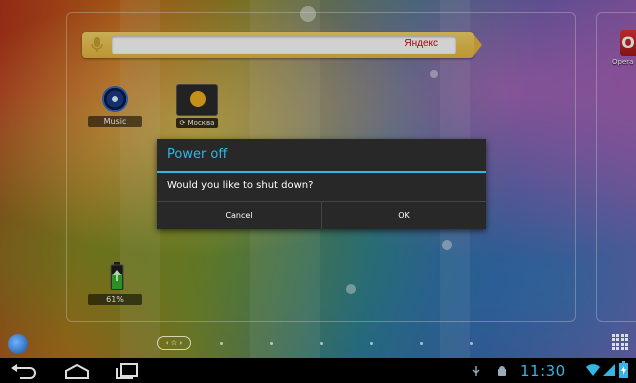 This screenshot has width=636, height=383. What do you see at coordinates (321, 172) in the screenshot?
I see `dialog-title-divider` at bounding box center [321, 172].